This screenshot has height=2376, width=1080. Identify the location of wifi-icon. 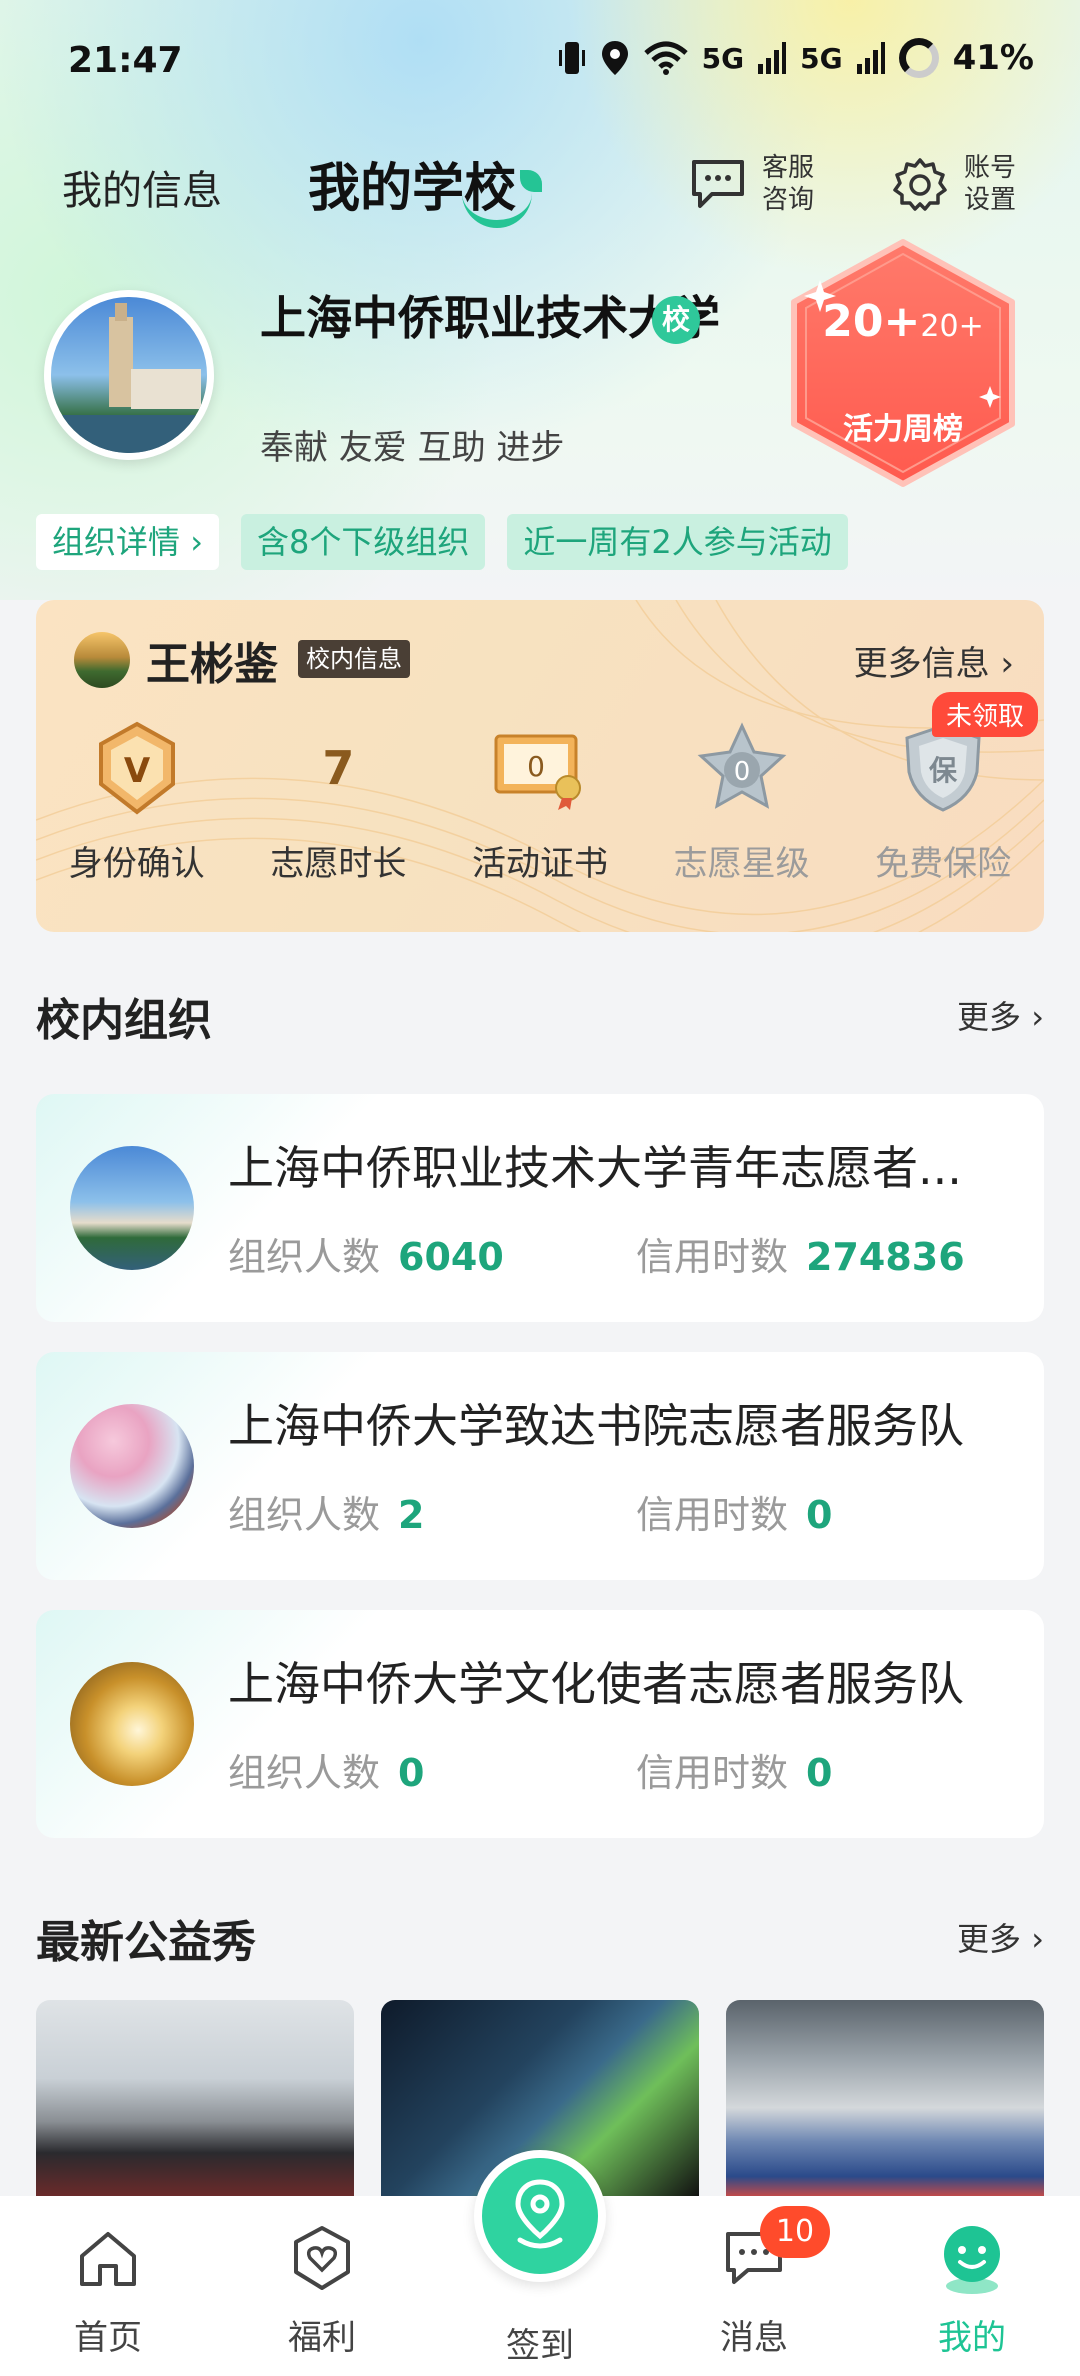
(666, 58).